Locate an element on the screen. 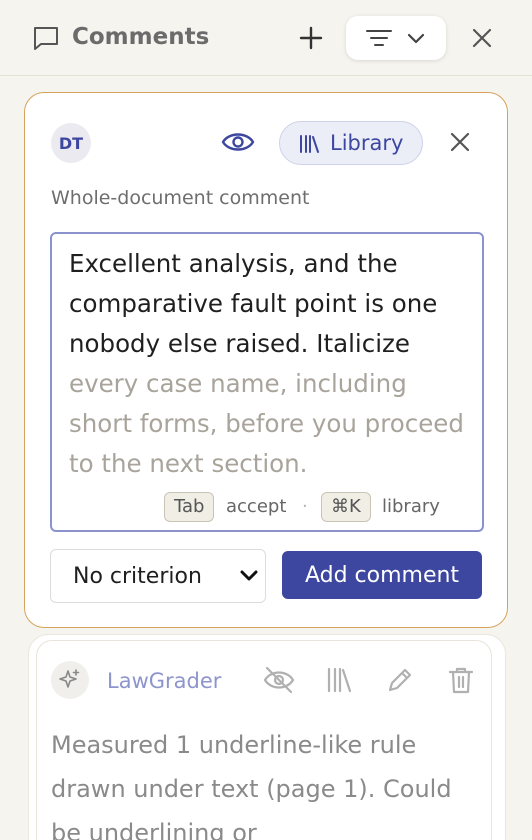  comment-author: LawGrader is located at coordinates (164, 681).